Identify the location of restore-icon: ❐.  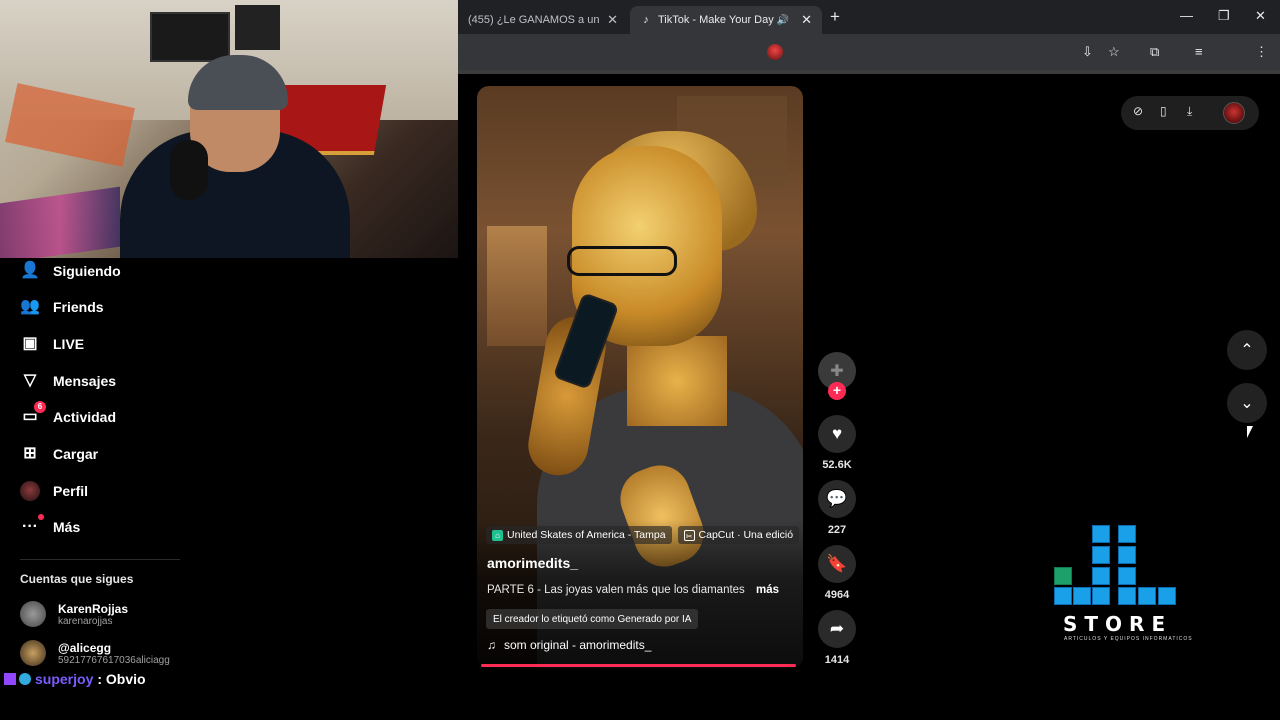
(1224, 16).